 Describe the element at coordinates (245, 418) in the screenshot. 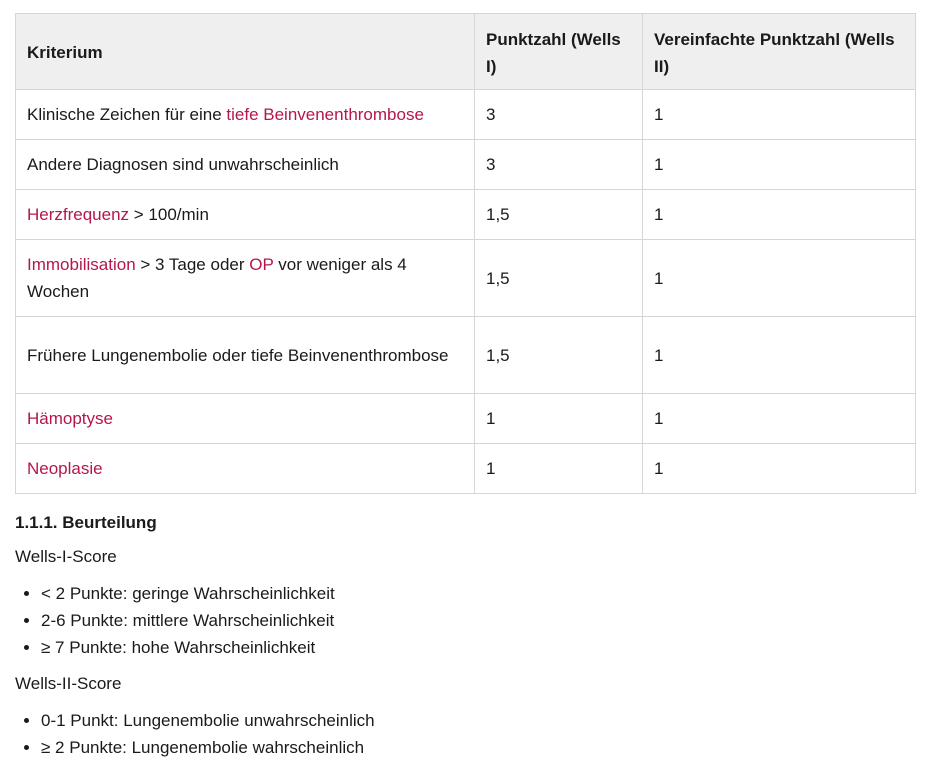

I see `criterion-cell: Hämoptyse` at that location.